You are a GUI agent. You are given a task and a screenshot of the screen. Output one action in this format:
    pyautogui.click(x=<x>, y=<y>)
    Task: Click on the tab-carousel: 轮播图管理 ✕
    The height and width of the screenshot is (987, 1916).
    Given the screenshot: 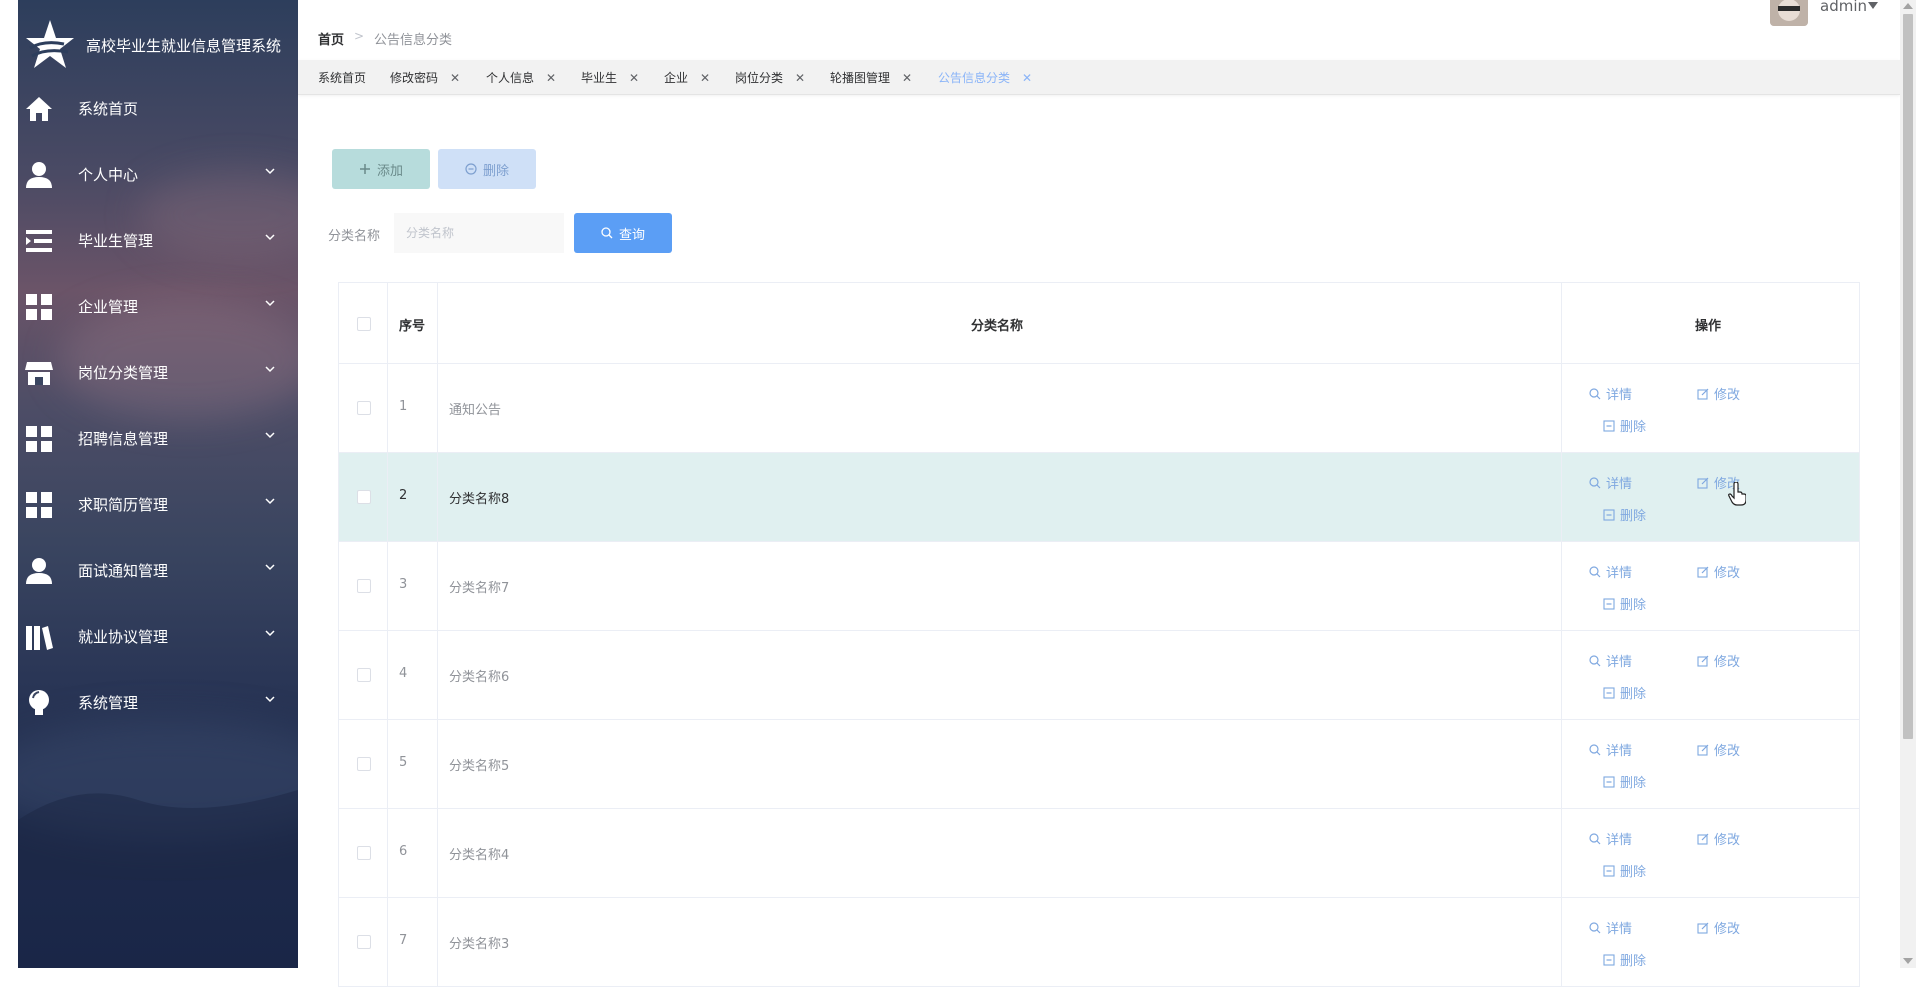 What is the action you would take?
    pyautogui.click(x=871, y=77)
    